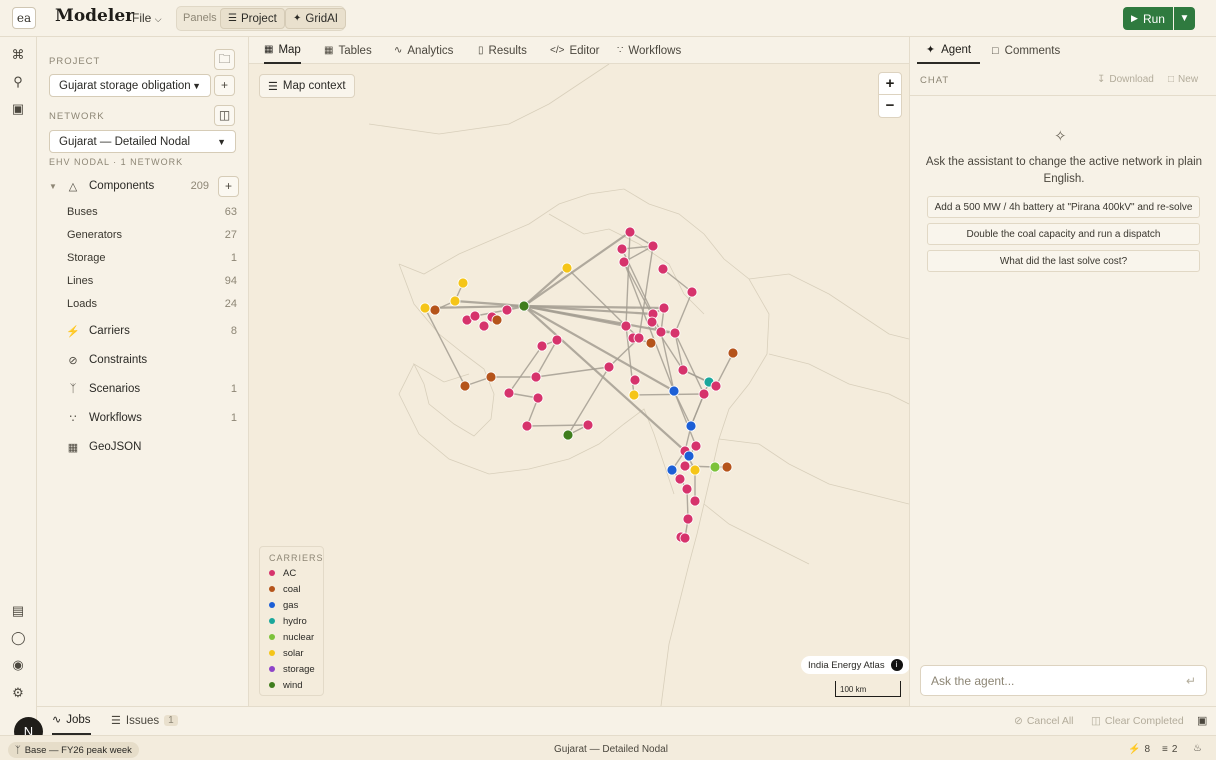 The width and height of the screenshot is (1216, 760). Describe the element at coordinates (18, 82) in the screenshot. I see `search-icon: ⚲` at that location.